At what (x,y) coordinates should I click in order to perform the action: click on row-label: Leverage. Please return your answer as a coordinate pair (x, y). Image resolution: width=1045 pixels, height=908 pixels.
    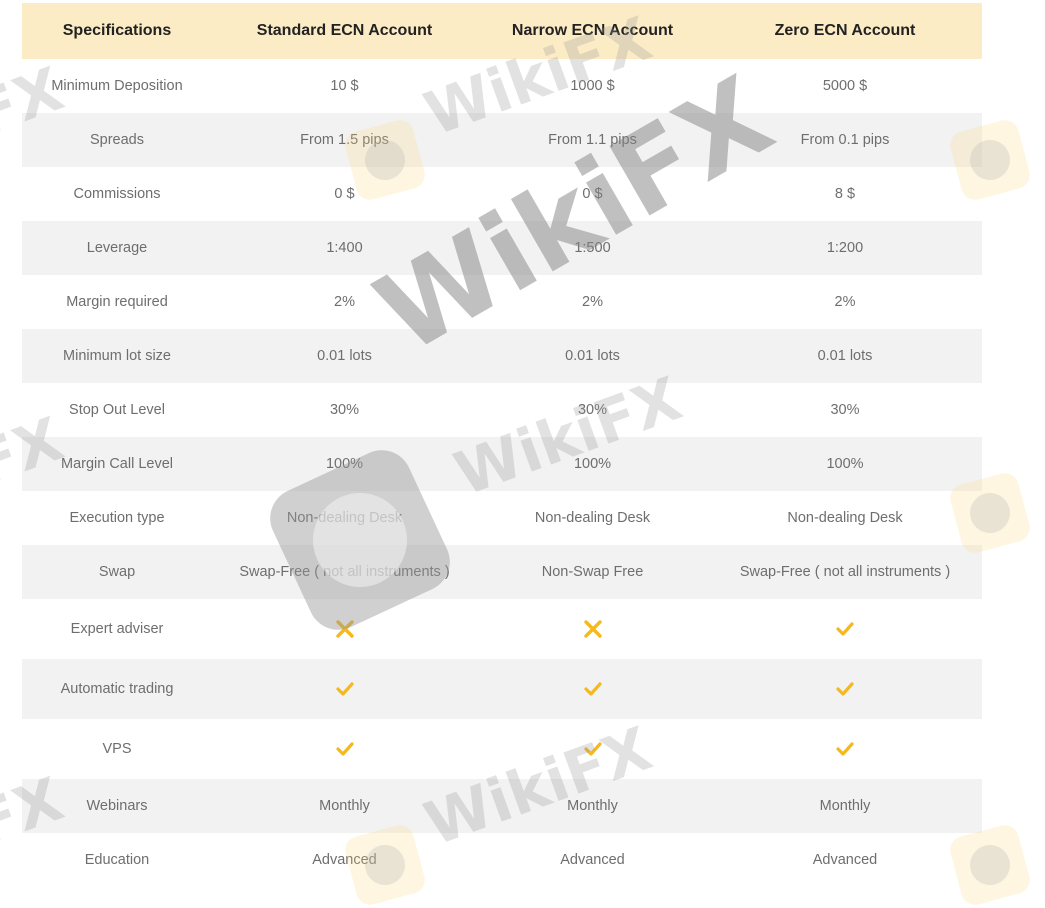
    Looking at the image, I should click on (117, 248).